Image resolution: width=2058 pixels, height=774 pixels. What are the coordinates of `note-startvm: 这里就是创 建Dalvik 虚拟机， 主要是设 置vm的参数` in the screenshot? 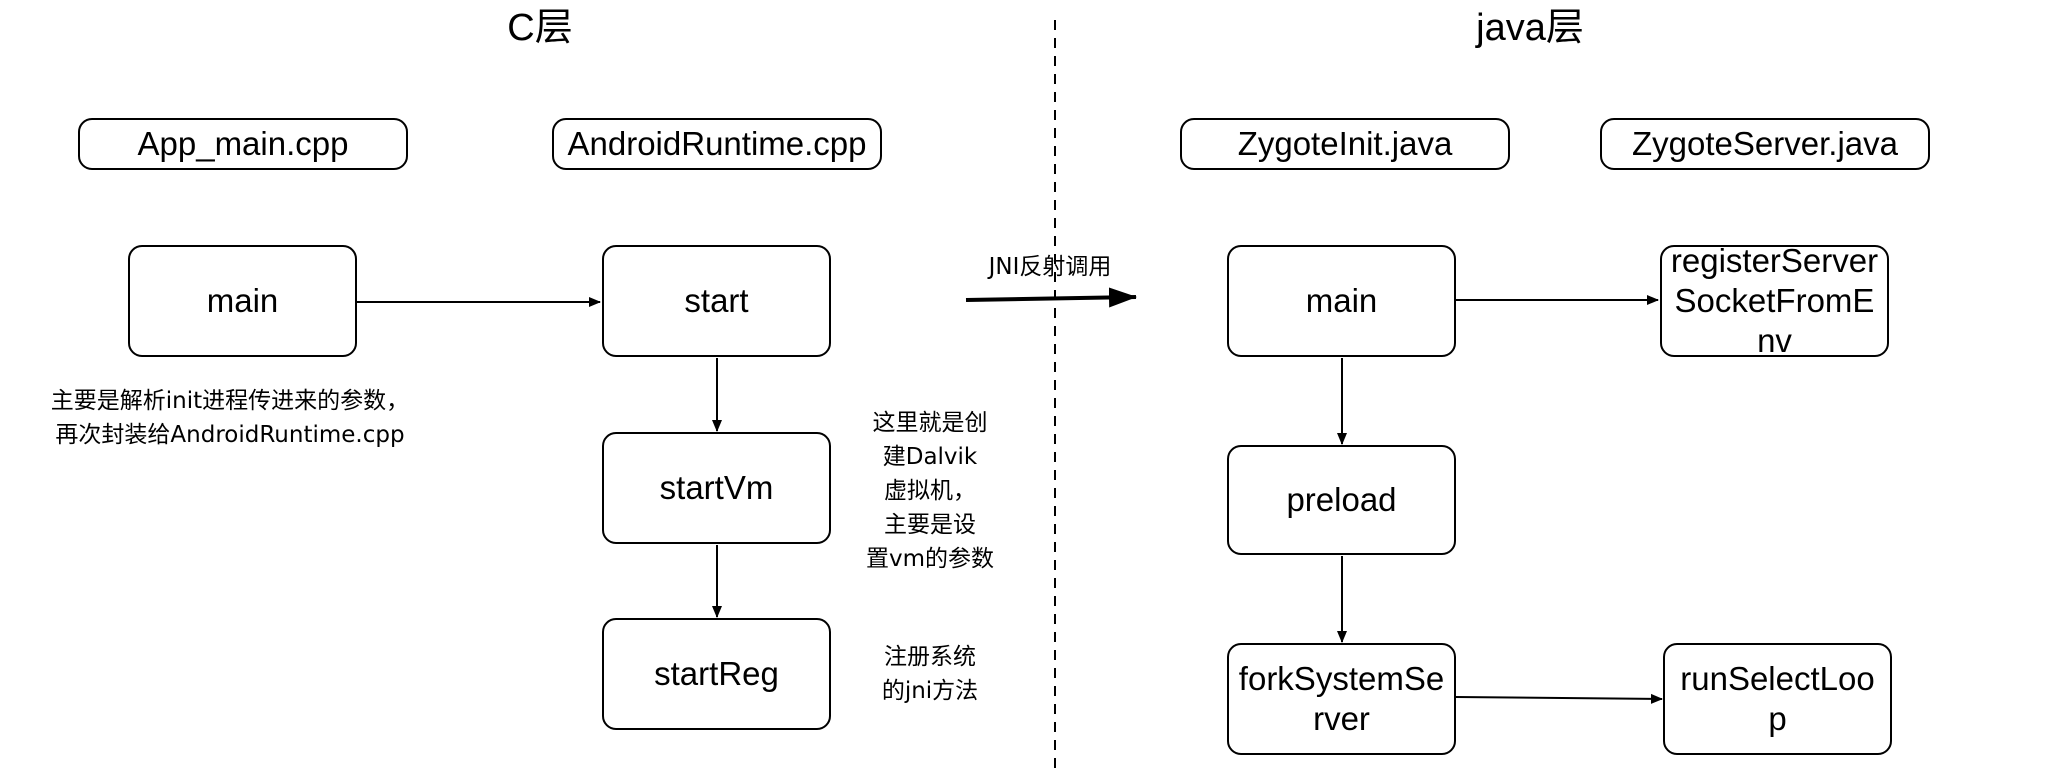 It's located at (930, 491).